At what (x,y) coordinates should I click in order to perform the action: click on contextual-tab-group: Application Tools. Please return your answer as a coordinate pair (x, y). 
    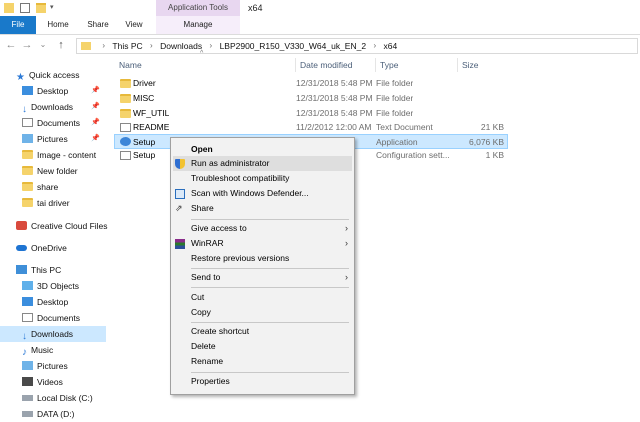
    Looking at the image, I should click on (198, 8).